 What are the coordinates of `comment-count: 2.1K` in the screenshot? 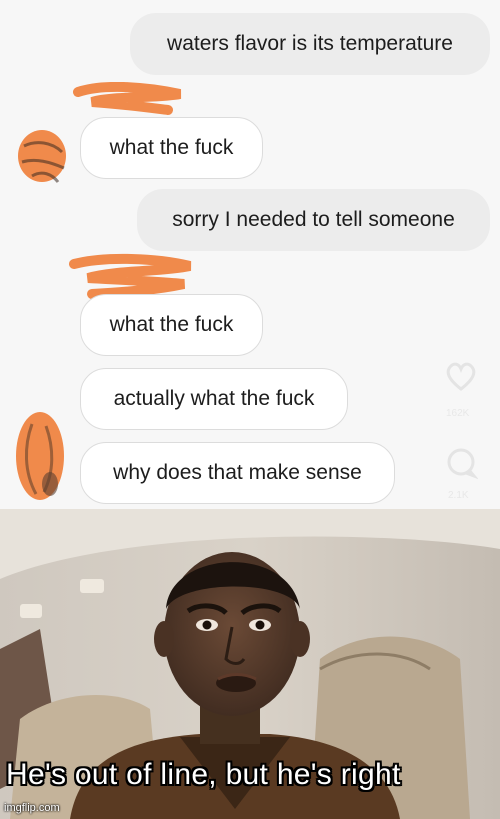 It's located at (458, 495).